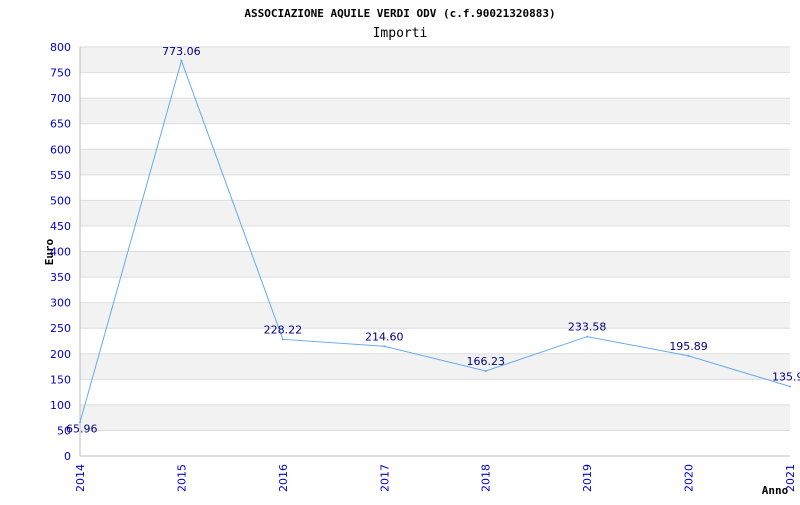 This screenshot has height=505, width=800. I want to click on y-tick-label: 550, so click(60, 175).